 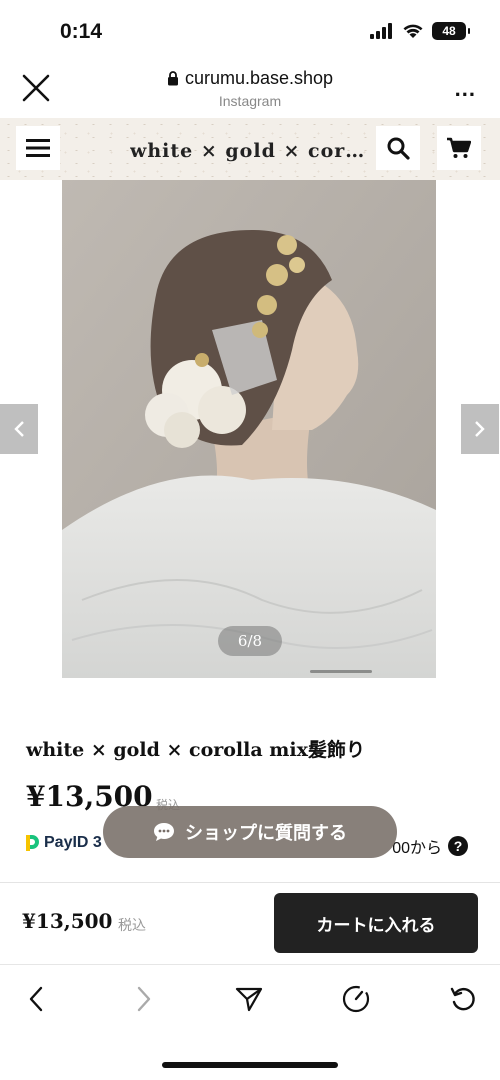 What do you see at coordinates (73, 842) in the screenshot?
I see `payid-label: PayID 3` at bounding box center [73, 842].